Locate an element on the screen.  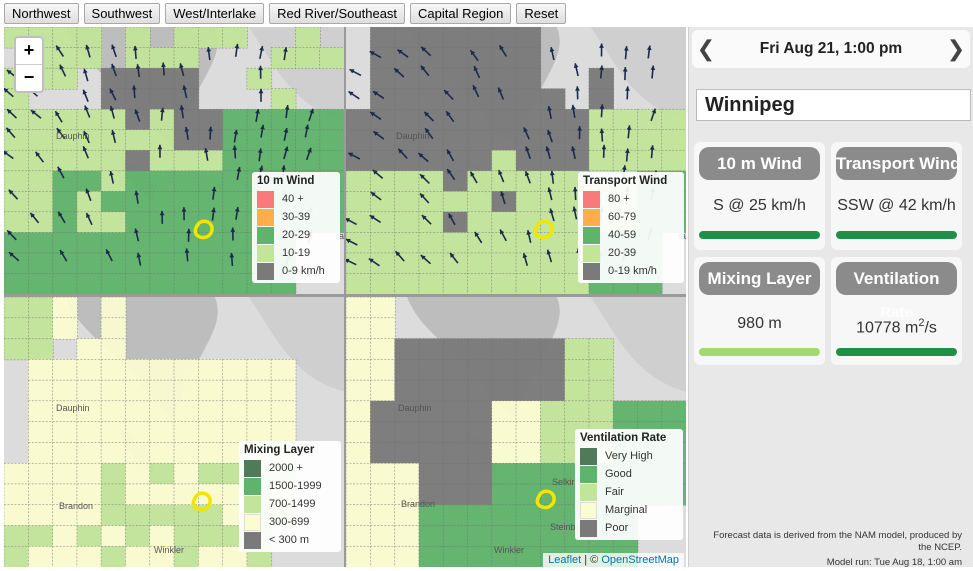
card-value: 980 m is located at coordinates (759, 323).